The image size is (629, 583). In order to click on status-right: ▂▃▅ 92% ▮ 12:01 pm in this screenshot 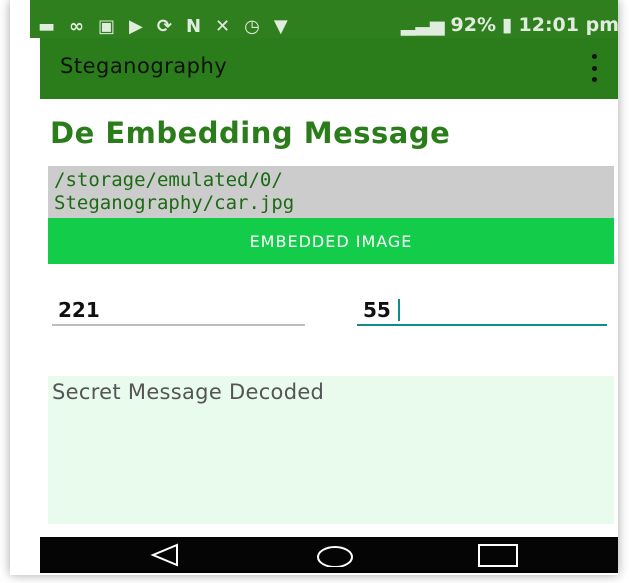, I will do `click(509, 25)`.